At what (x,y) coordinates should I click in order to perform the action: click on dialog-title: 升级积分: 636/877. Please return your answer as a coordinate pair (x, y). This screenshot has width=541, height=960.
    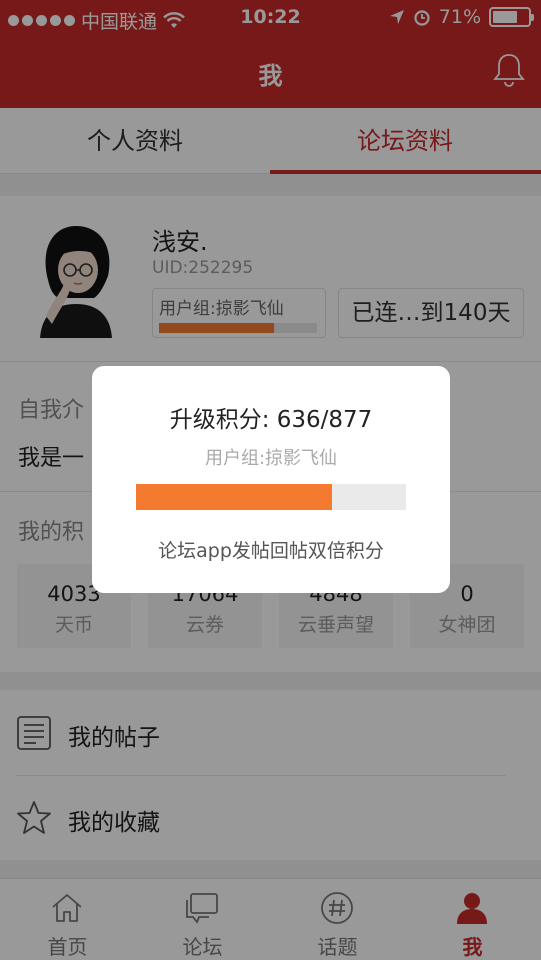
    Looking at the image, I should click on (271, 420).